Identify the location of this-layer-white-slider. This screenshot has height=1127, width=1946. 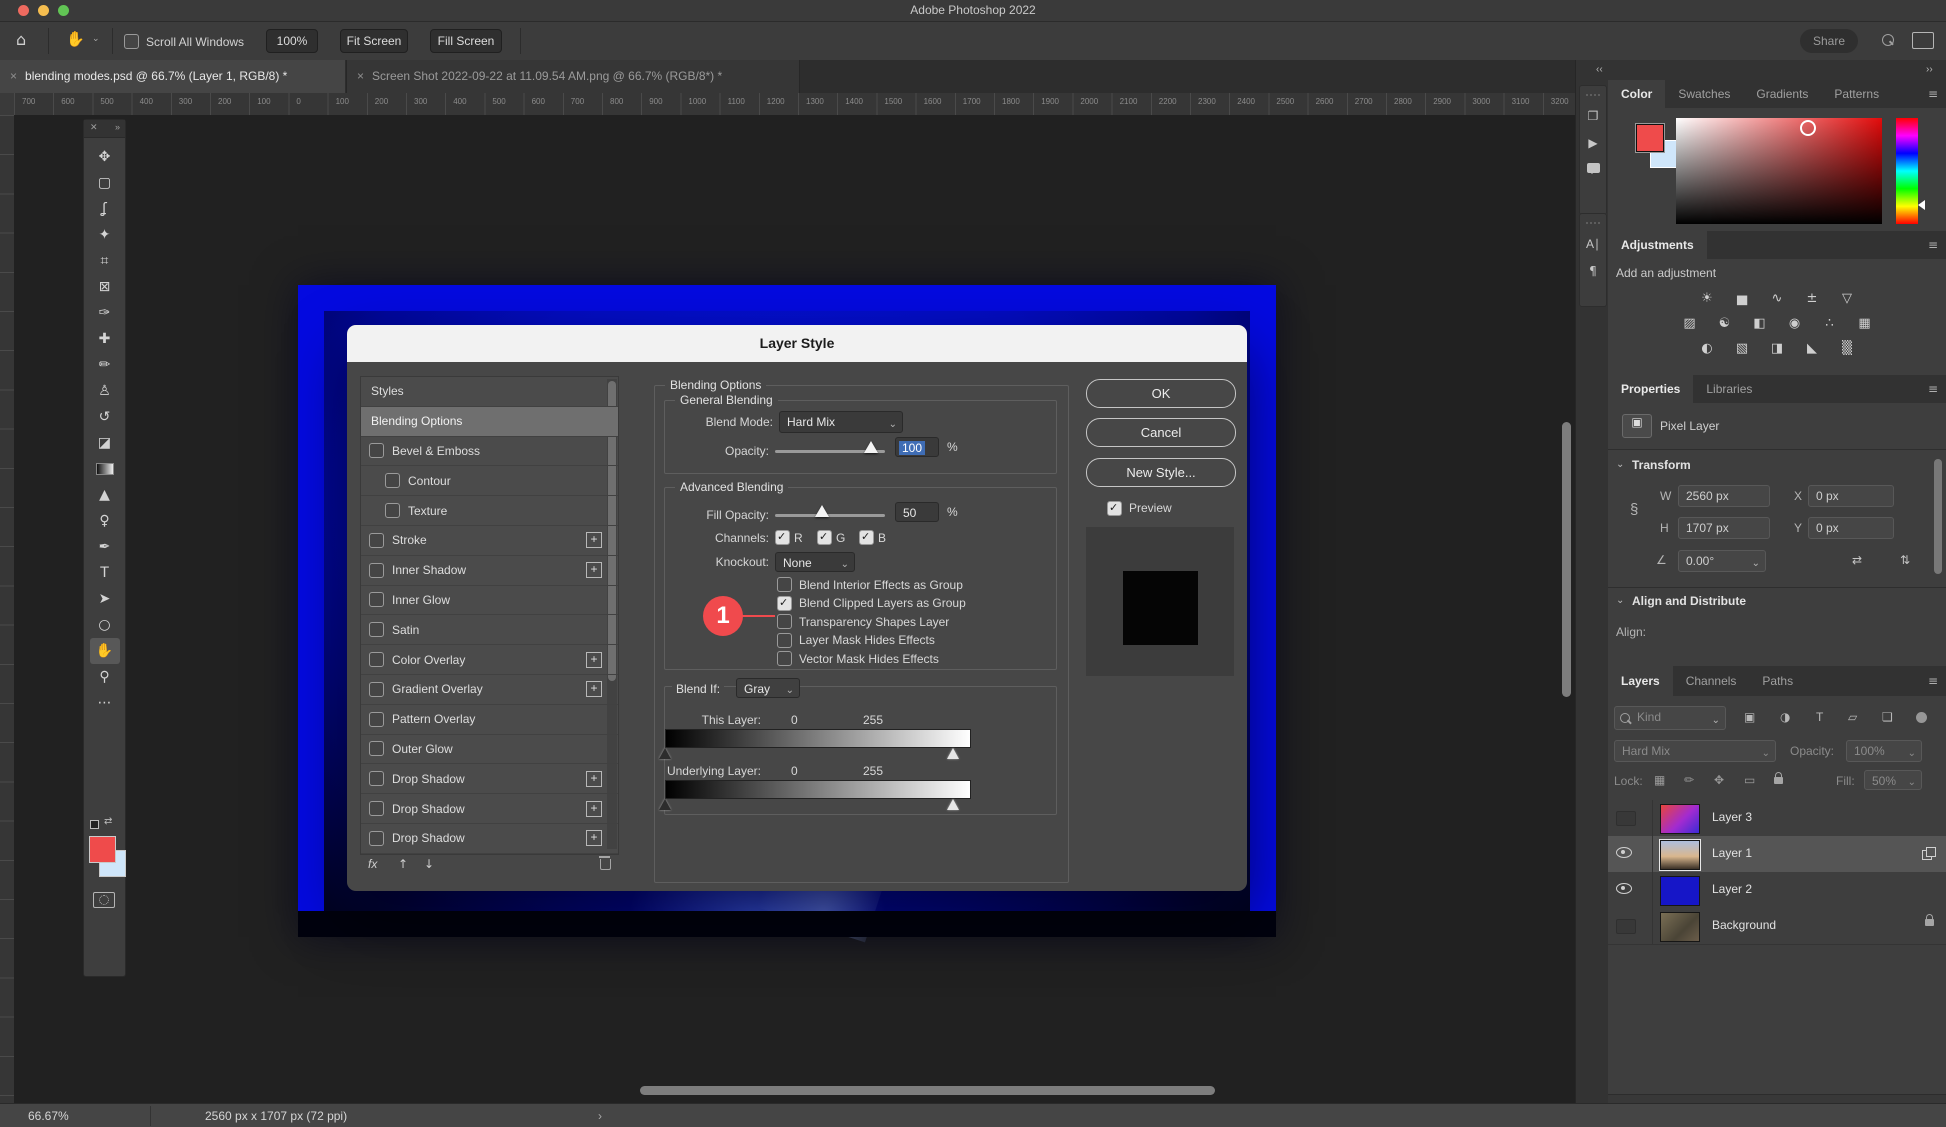
(953, 753).